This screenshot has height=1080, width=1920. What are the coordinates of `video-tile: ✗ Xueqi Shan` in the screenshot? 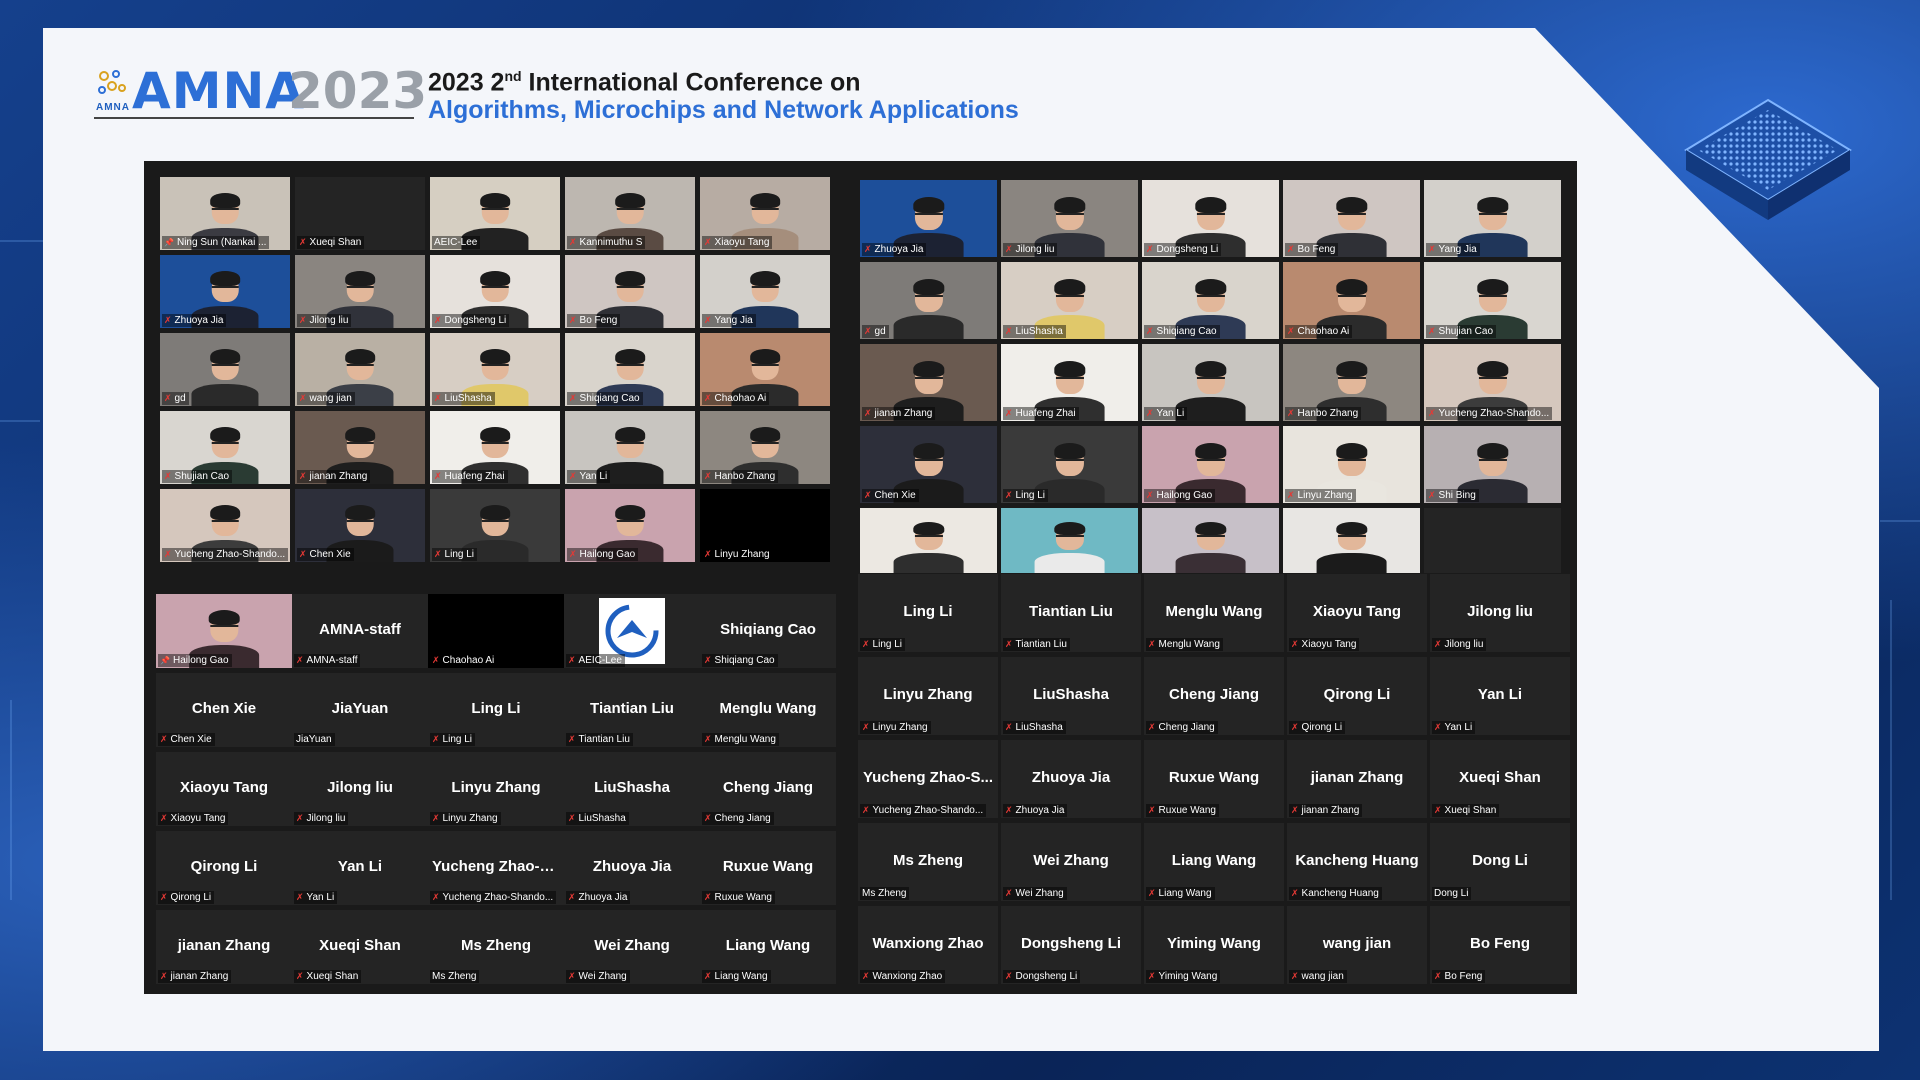 It's located at (360, 213).